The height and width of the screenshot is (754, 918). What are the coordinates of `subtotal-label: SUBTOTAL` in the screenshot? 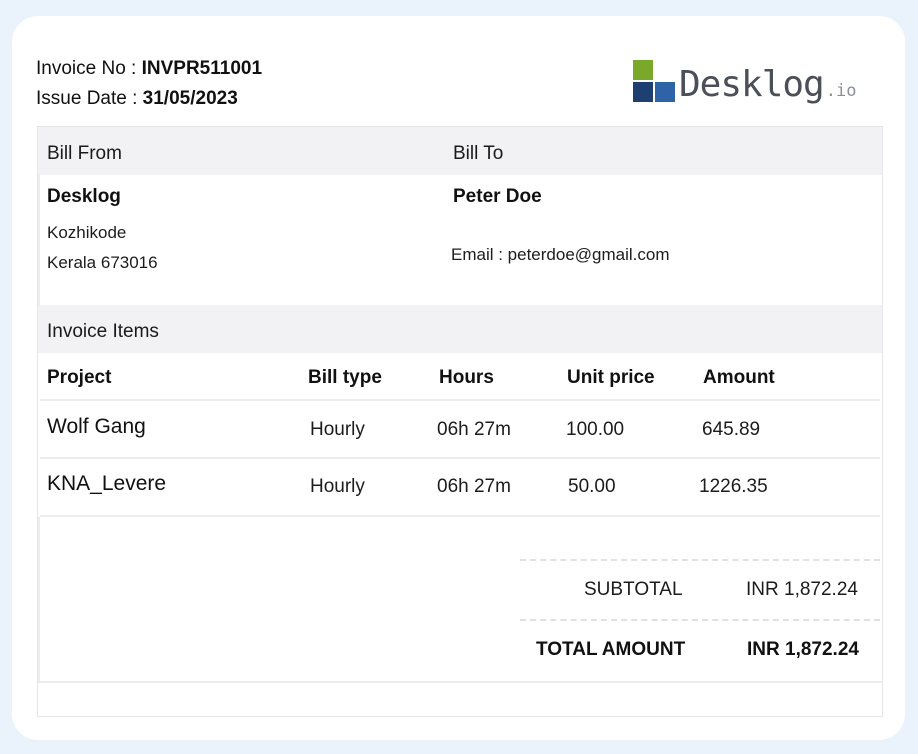 It's located at (633, 589).